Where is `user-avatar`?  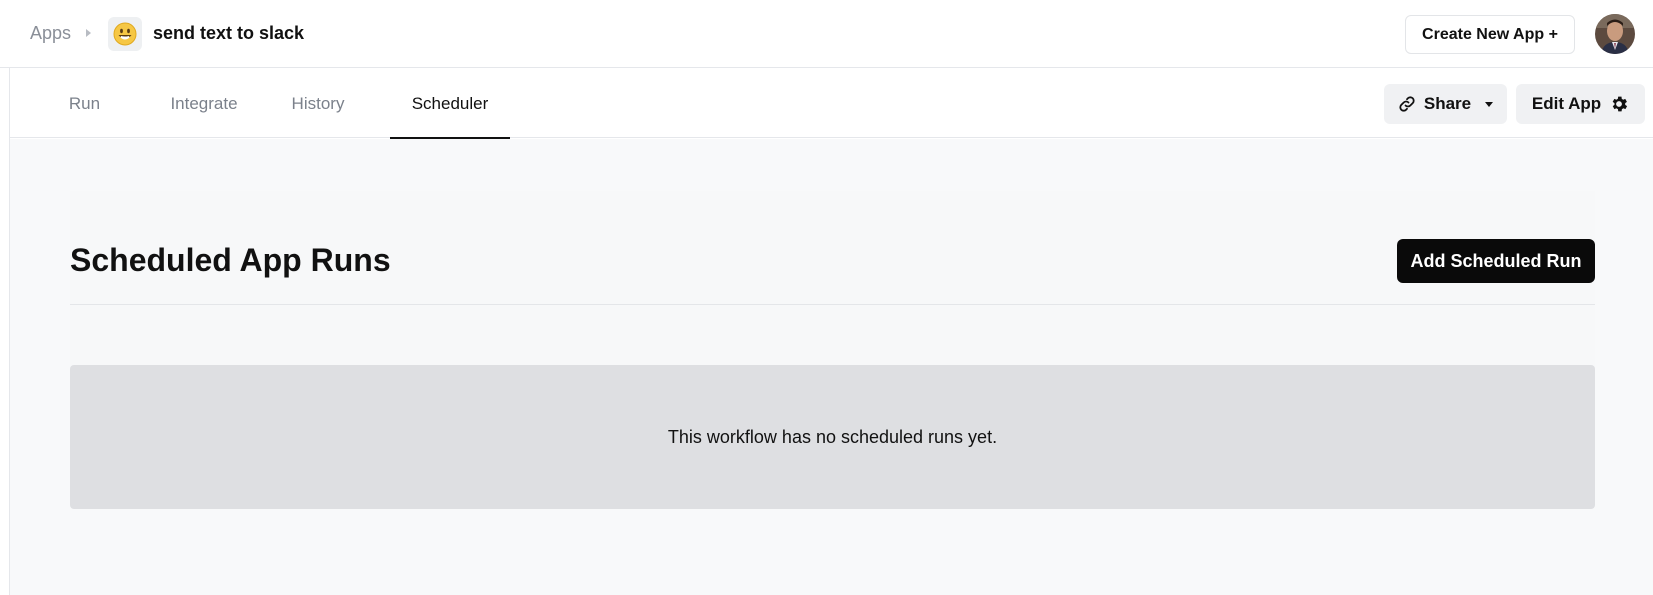 user-avatar is located at coordinates (1615, 34).